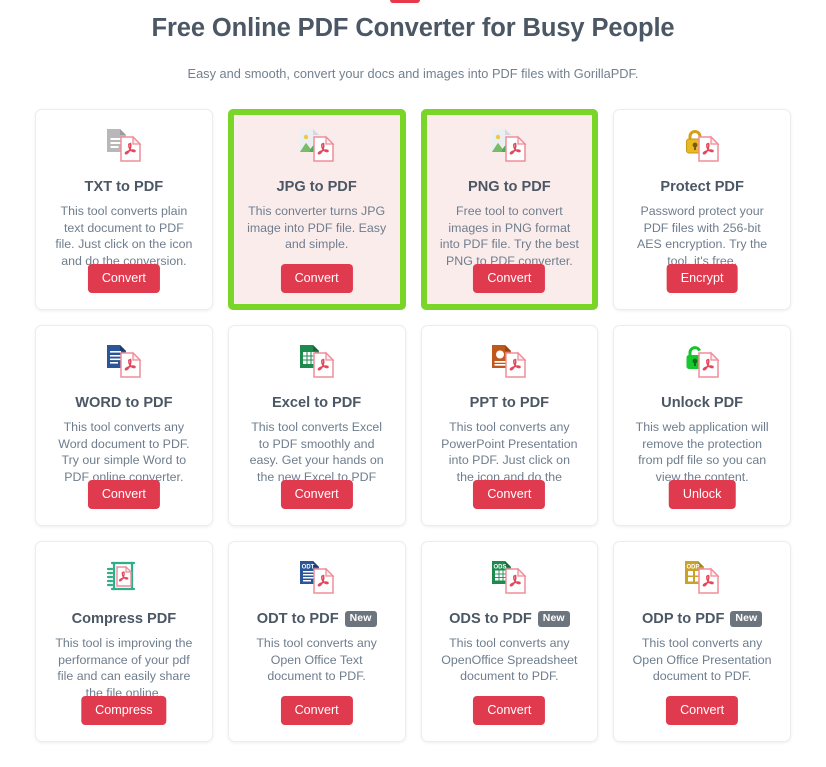  Describe the element at coordinates (702, 278) in the screenshot. I see `card-action-button: Encrypt` at that location.